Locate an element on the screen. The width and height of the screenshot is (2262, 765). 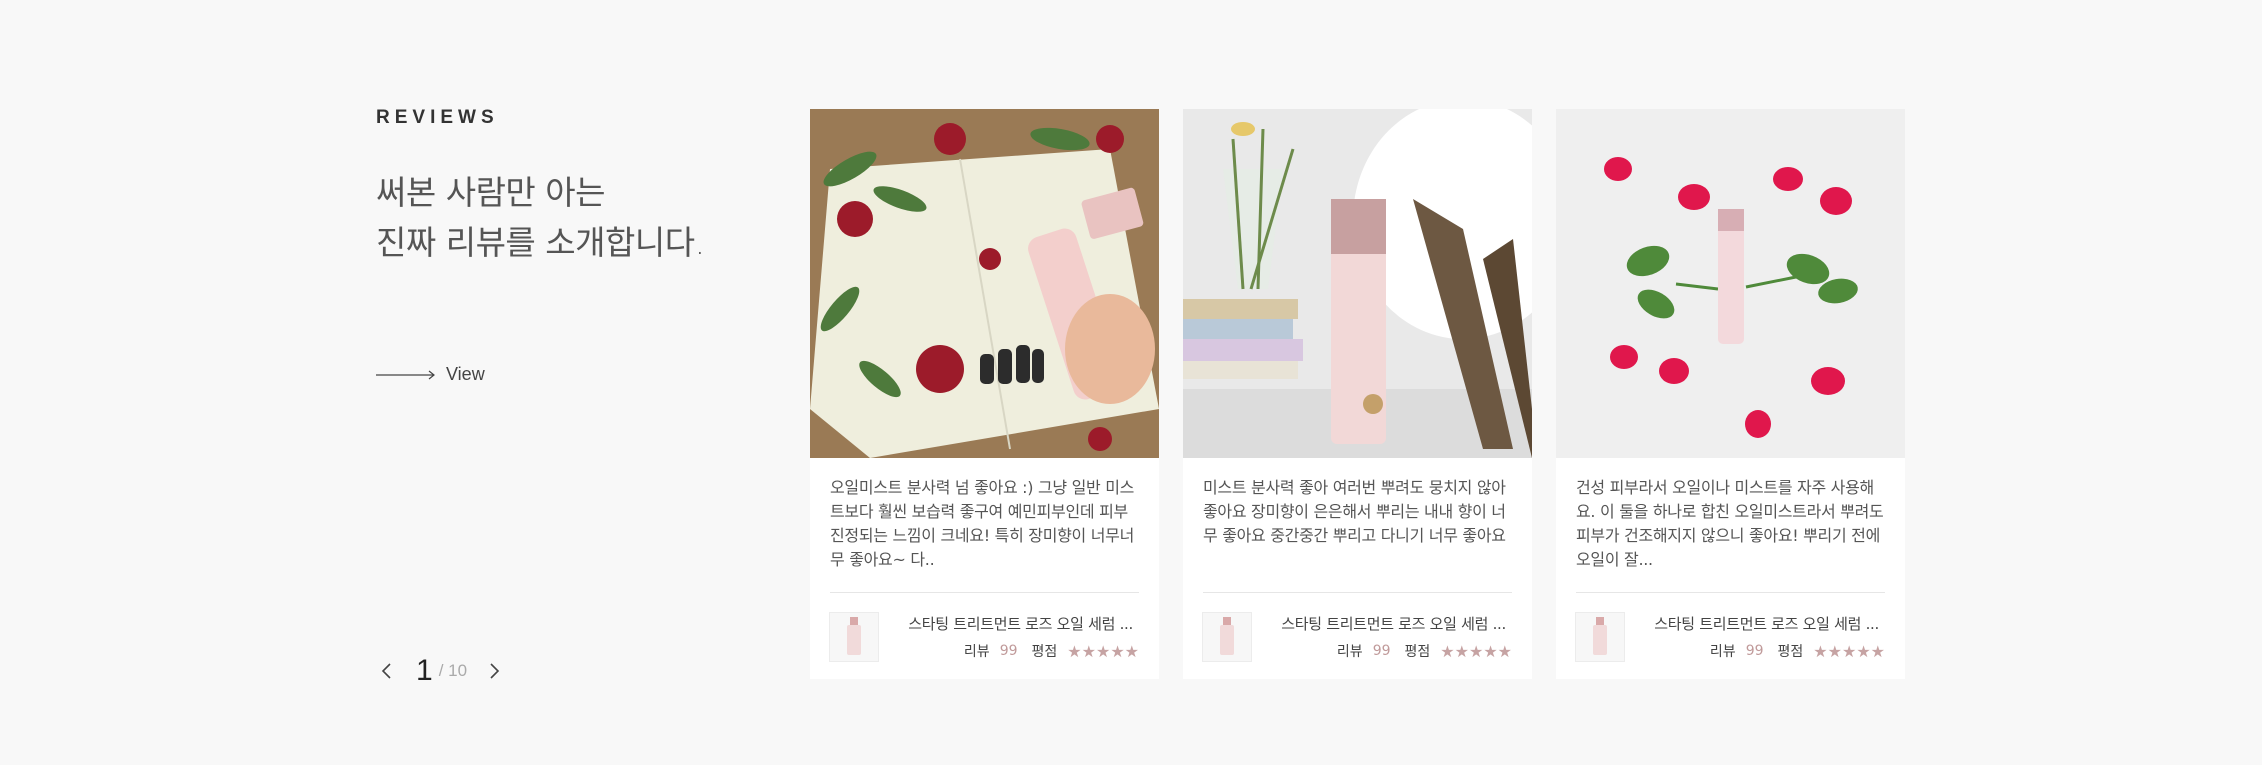
view-link-label: View is located at coordinates (465, 374).